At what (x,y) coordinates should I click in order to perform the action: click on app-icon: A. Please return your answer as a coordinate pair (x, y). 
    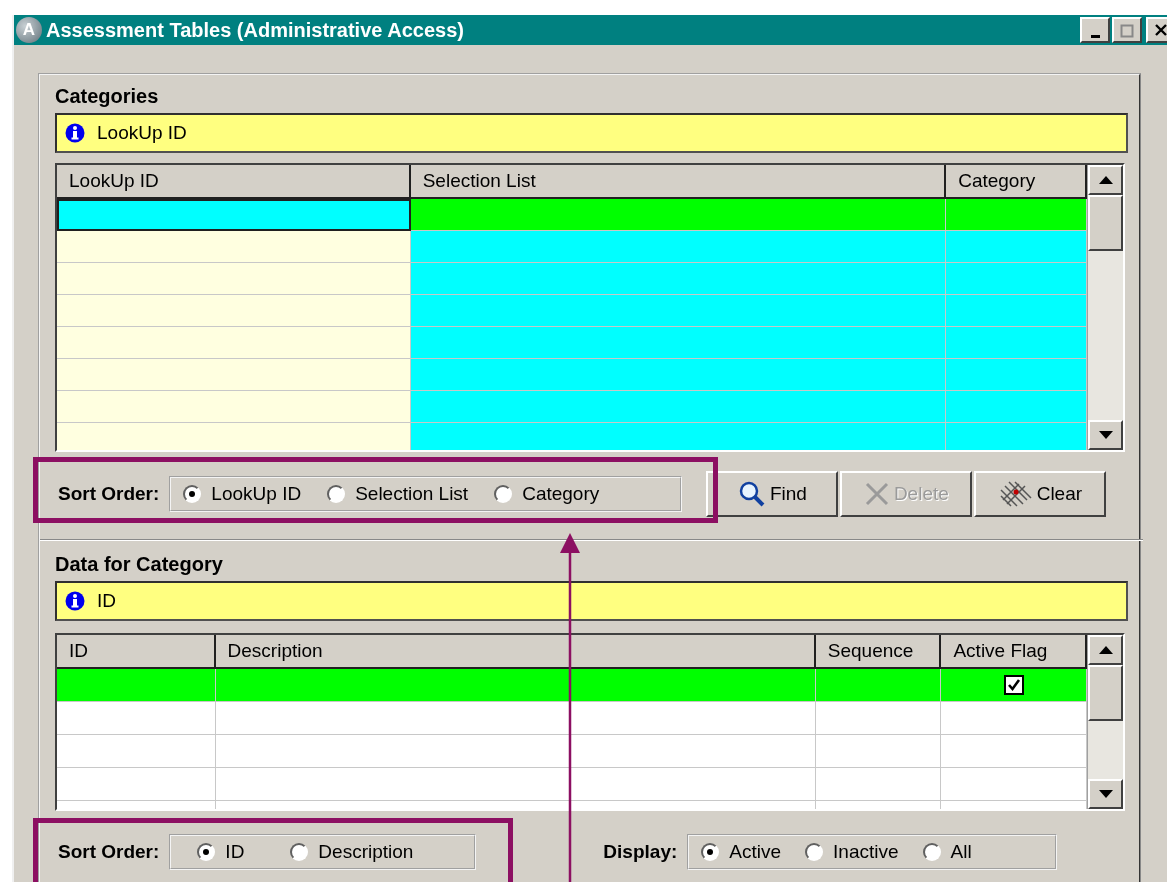
    Looking at the image, I should click on (29, 30).